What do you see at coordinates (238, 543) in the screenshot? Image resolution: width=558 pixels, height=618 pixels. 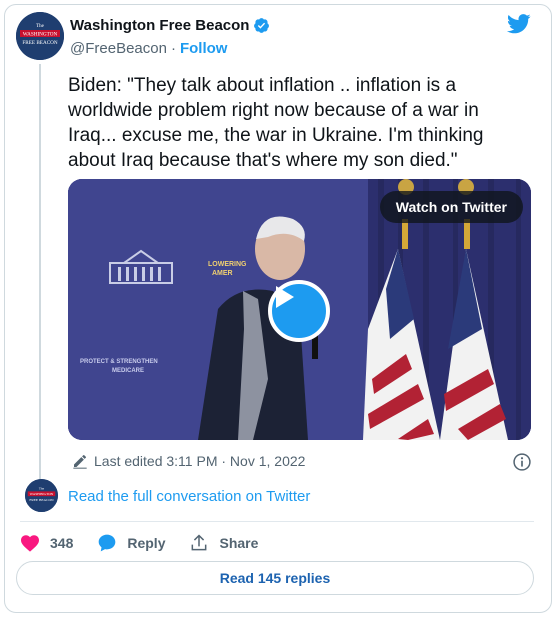 I see `share-label: Share` at bounding box center [238, 543].